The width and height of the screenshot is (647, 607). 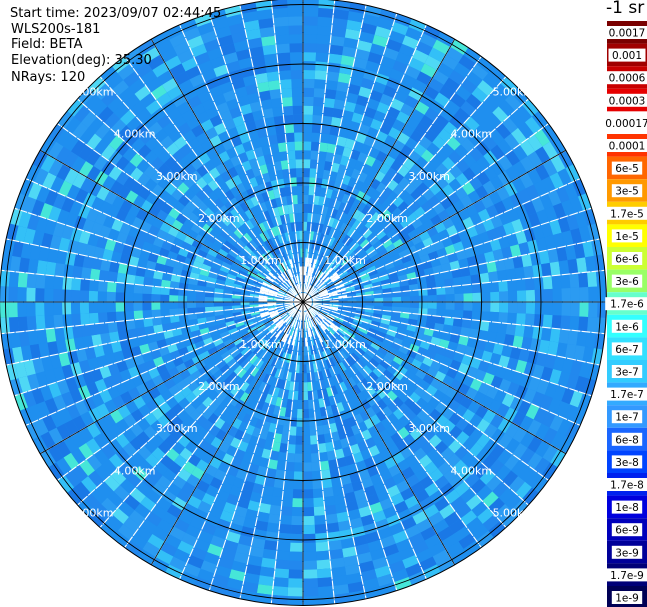 What do you see at coordinates (627, 305) in the screenshot?
I see `colorbar-tick-label: 1.7e-6` at bounding box center [627, 305].